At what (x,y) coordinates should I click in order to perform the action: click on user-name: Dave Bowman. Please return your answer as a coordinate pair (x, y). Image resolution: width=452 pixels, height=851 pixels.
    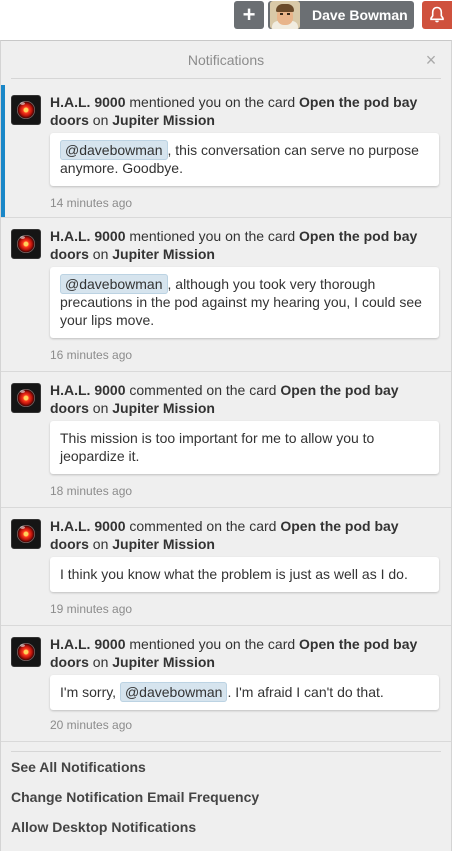
    Looking at the image, I should click on (360, 15).